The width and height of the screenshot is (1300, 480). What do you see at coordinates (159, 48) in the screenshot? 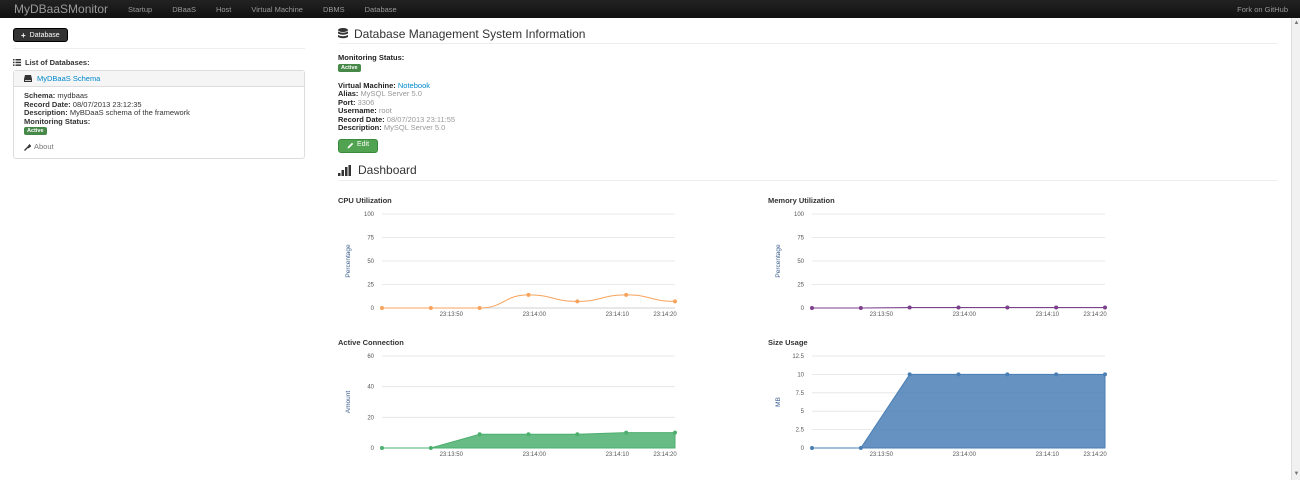
I see `divider` at bounding box center [159, 48].